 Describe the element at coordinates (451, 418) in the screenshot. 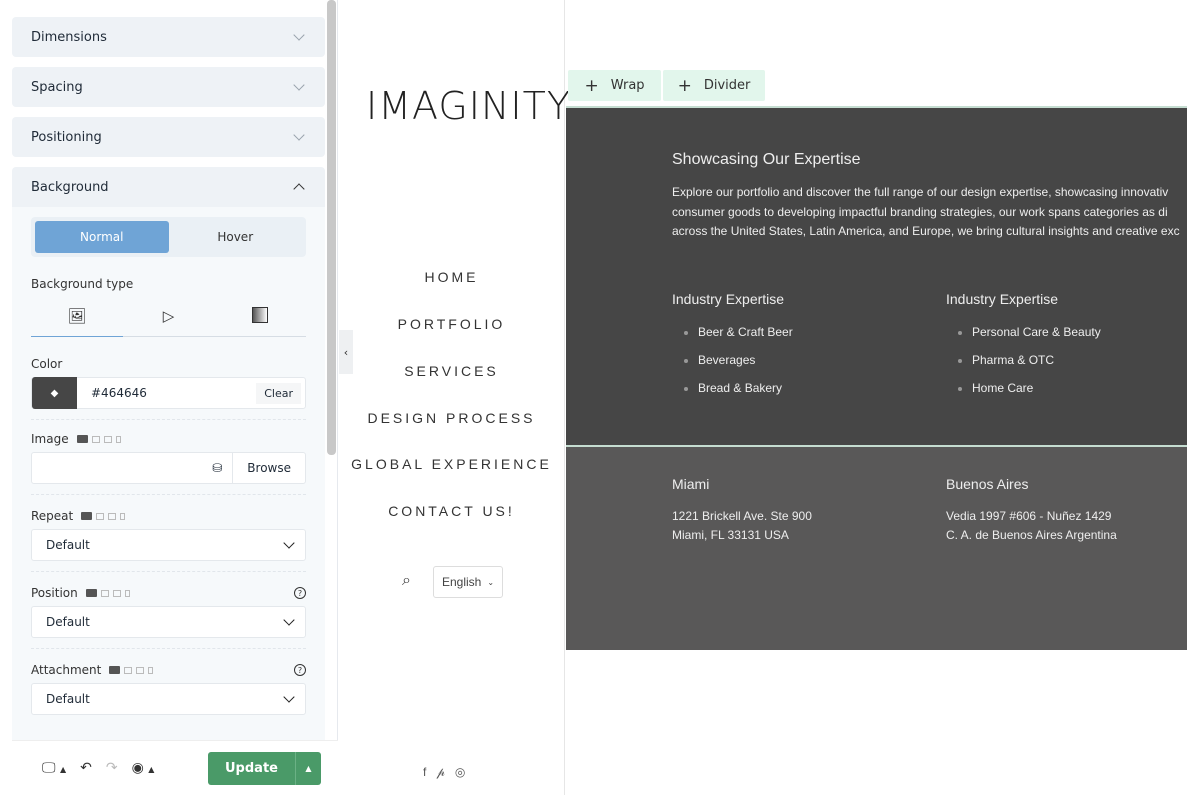

I see `menu-design-process: DESIGN PROCESS` at that location.